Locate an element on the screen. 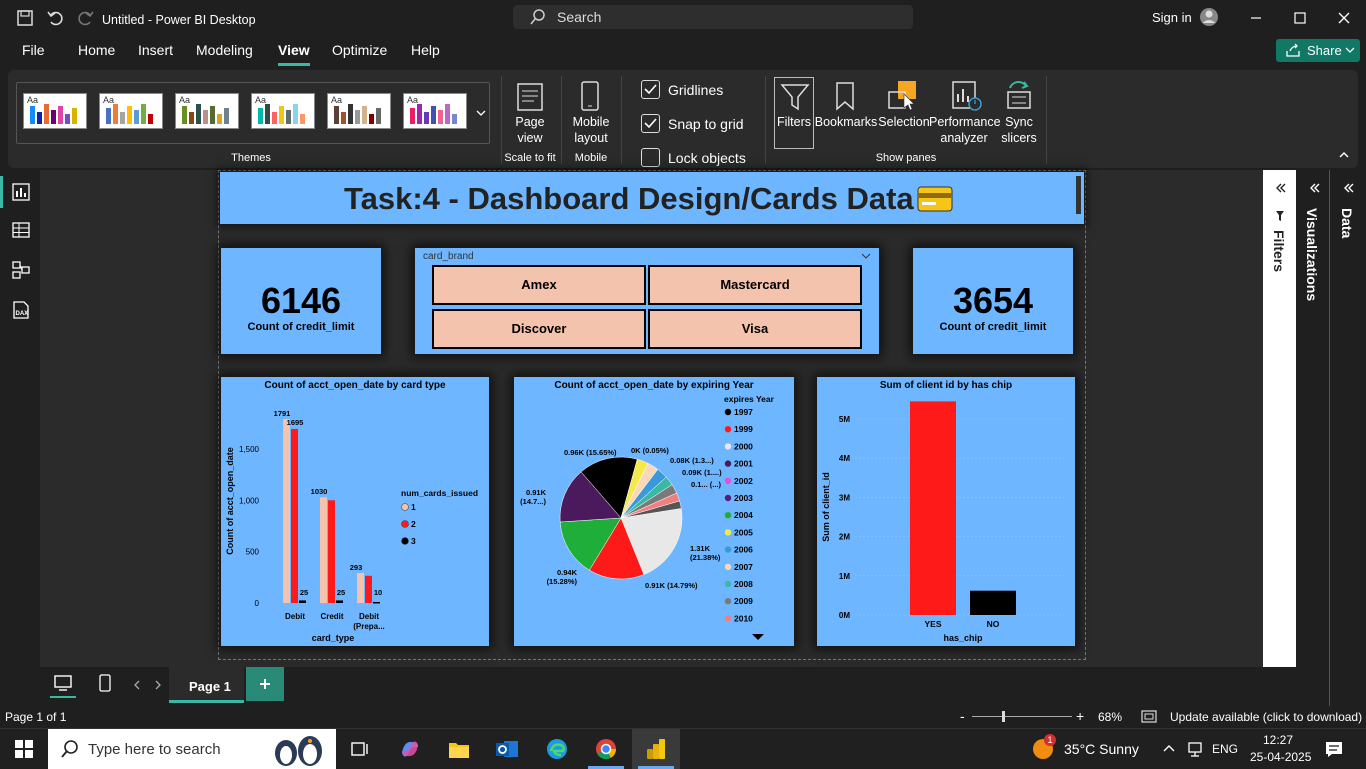 Image resolution: width=1366 pixels, height=769 pixels. slicer-option-discover: Discover is located at coordinates (539, 329).